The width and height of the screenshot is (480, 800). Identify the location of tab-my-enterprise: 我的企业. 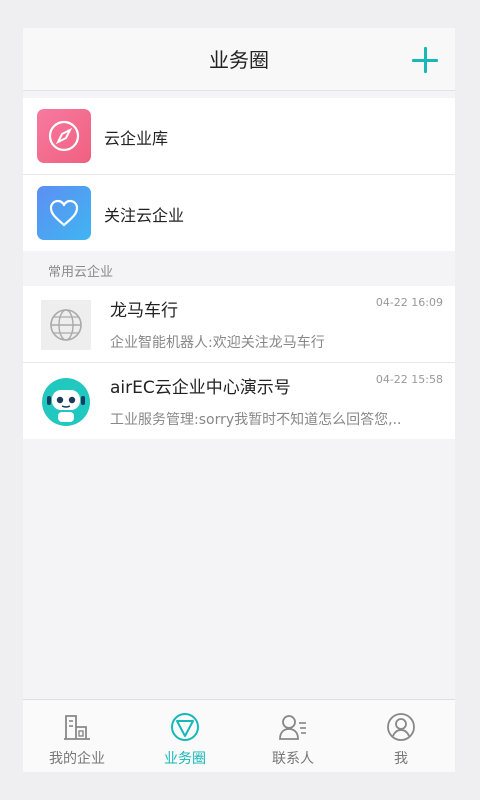
(77, 736).